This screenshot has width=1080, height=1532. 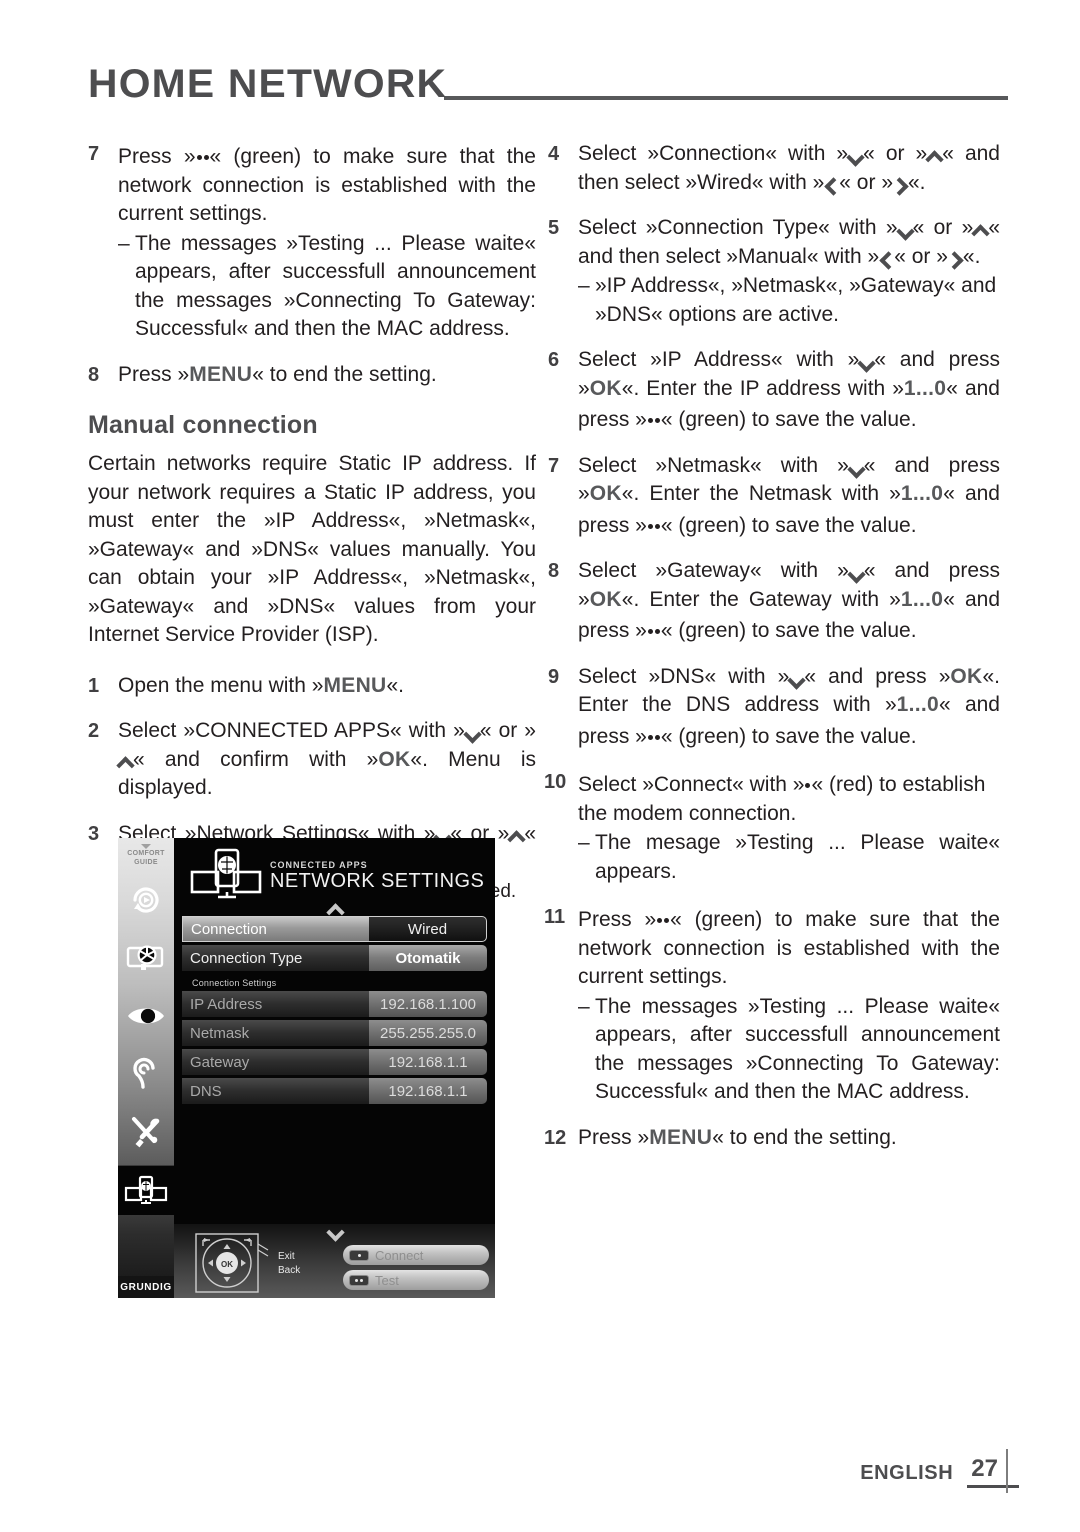 What do you see at coordinates (377, 876) in the screenshot?
I see `tv-menu-titles: CONNECTED APPS NETWORK SETTINGS` at bounding box center [377, 876].